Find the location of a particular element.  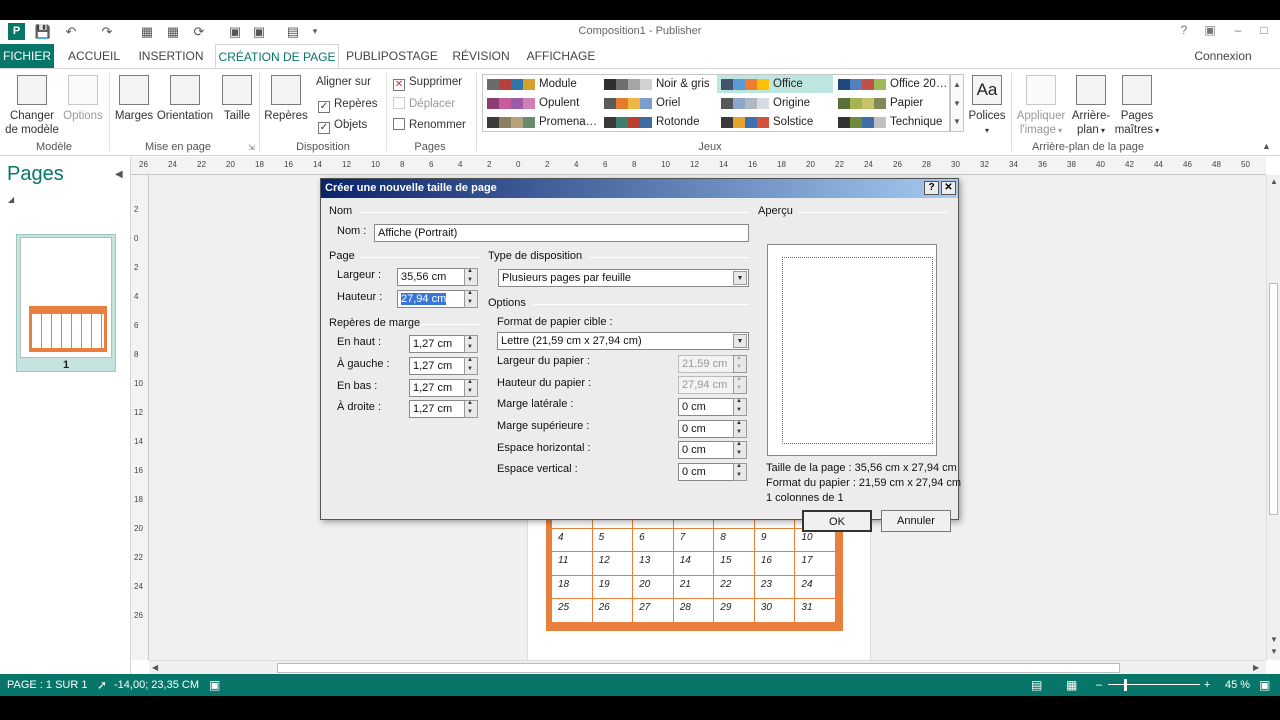

calendar-day-cell: 5 is located at coordinates (613, 540).